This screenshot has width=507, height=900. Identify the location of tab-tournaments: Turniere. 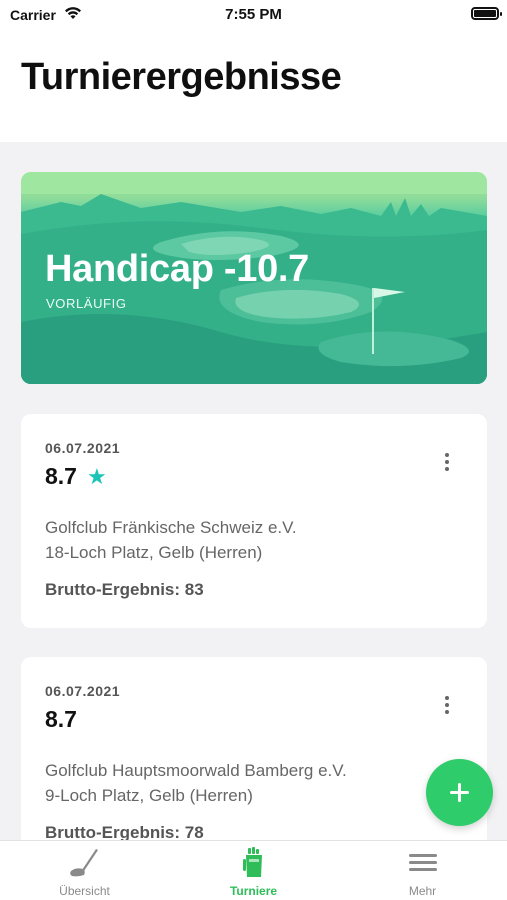
(253, 870).